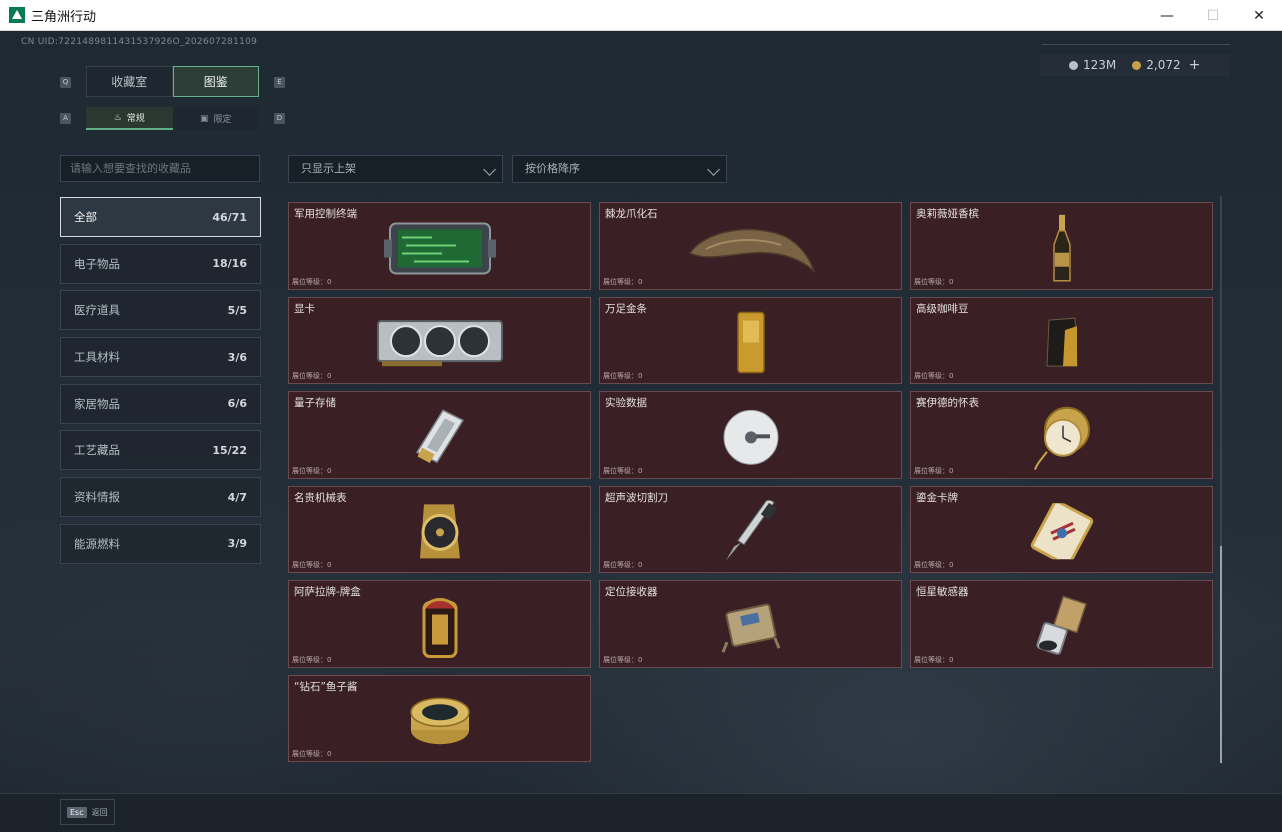  What do you see at coordinates (439, 340) in the screenshot?
I see `collectible-card: 显卡 展位等级：0` at bounding box center [439, 340].